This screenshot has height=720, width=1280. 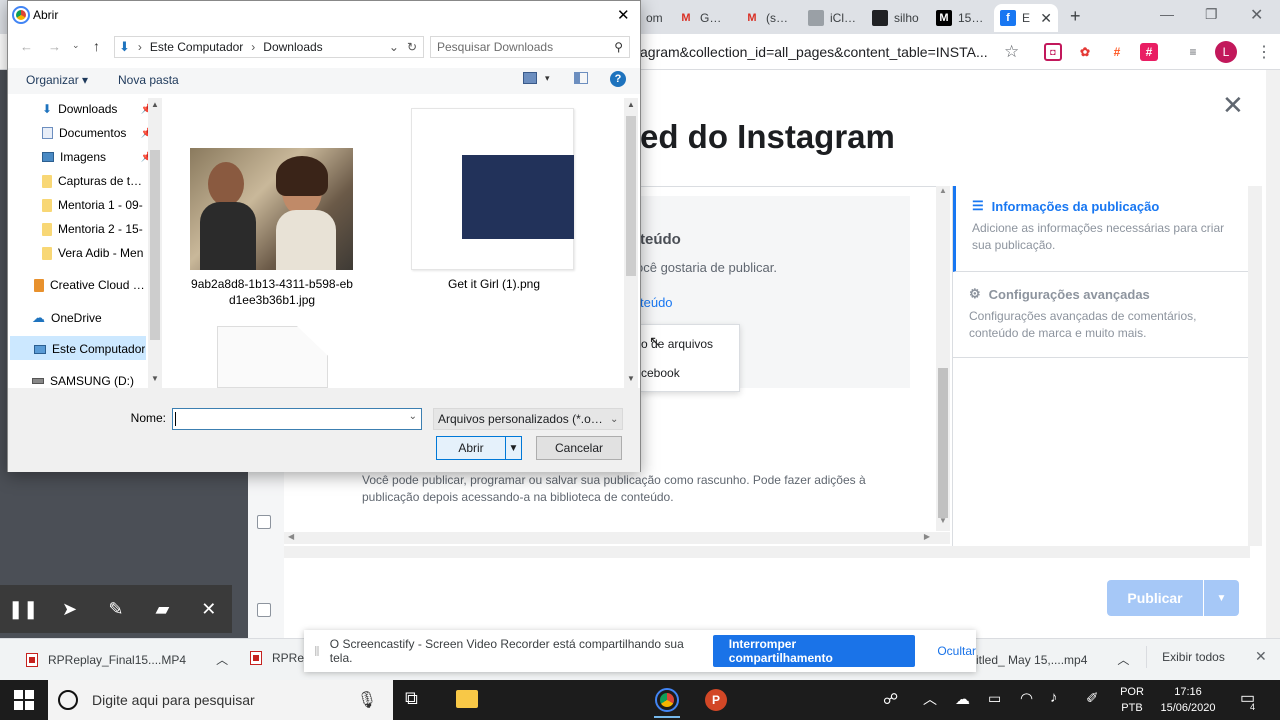 I want to click on publish-options-dropdown: ▼, so click(x=1221, y=598).